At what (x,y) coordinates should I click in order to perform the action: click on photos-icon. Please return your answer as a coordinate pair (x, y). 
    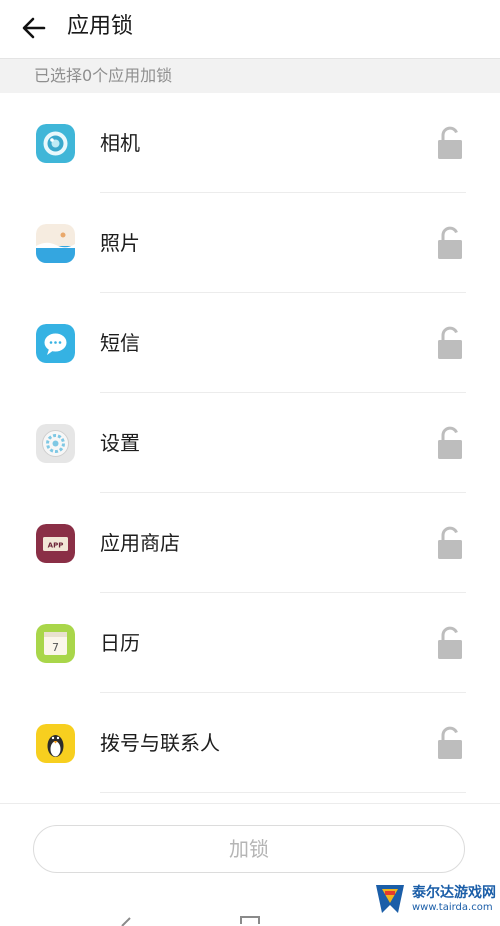
    Looking at the image, I should click on (55, 243).